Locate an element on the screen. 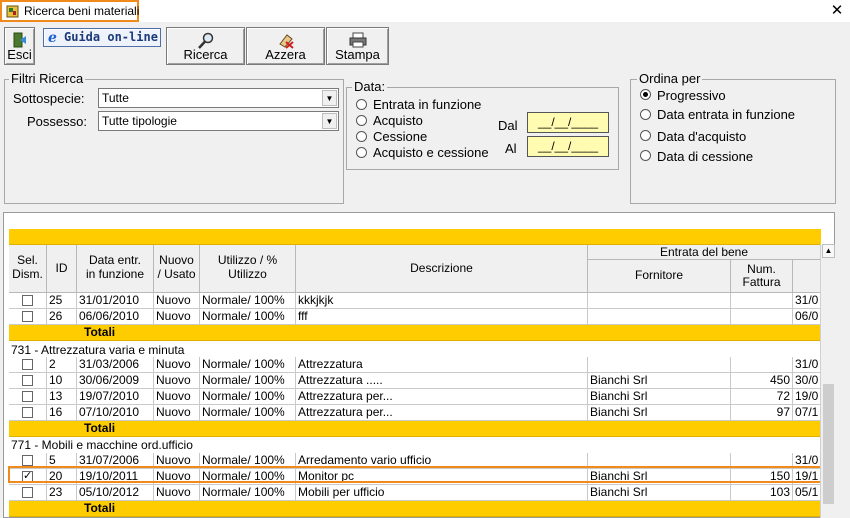 The image size is (850, 518). window-title: Ricerca beni materiali is located at coordinates (82, 11).